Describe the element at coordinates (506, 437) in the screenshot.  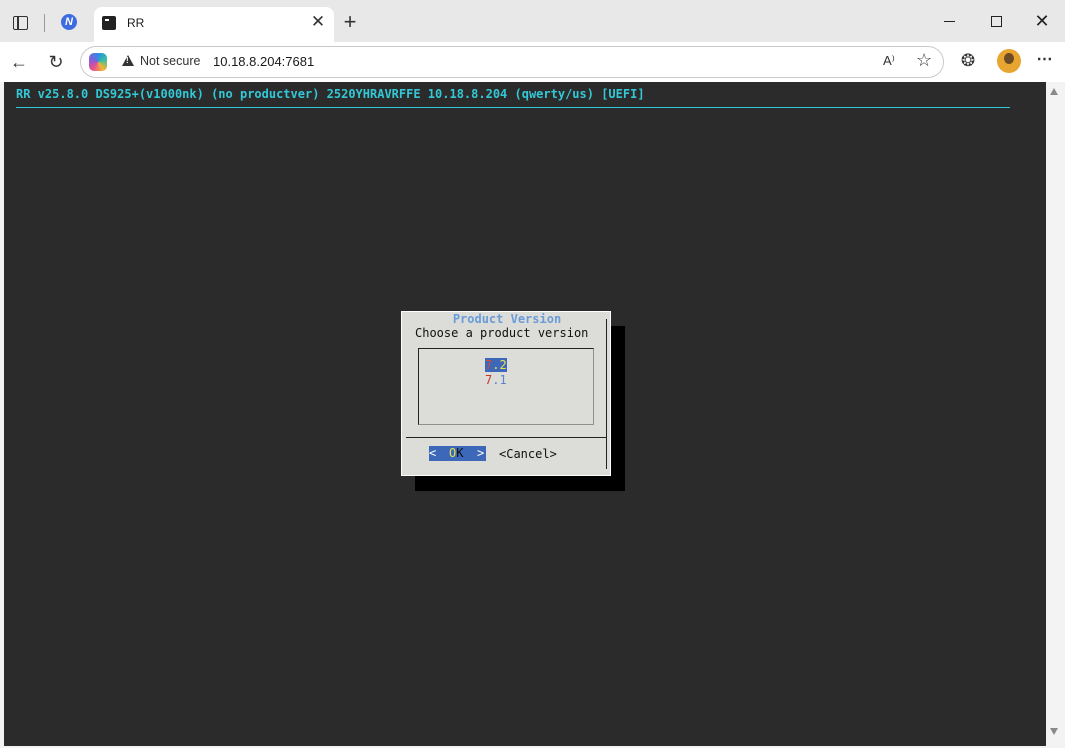
I see `button-separator` at that location.